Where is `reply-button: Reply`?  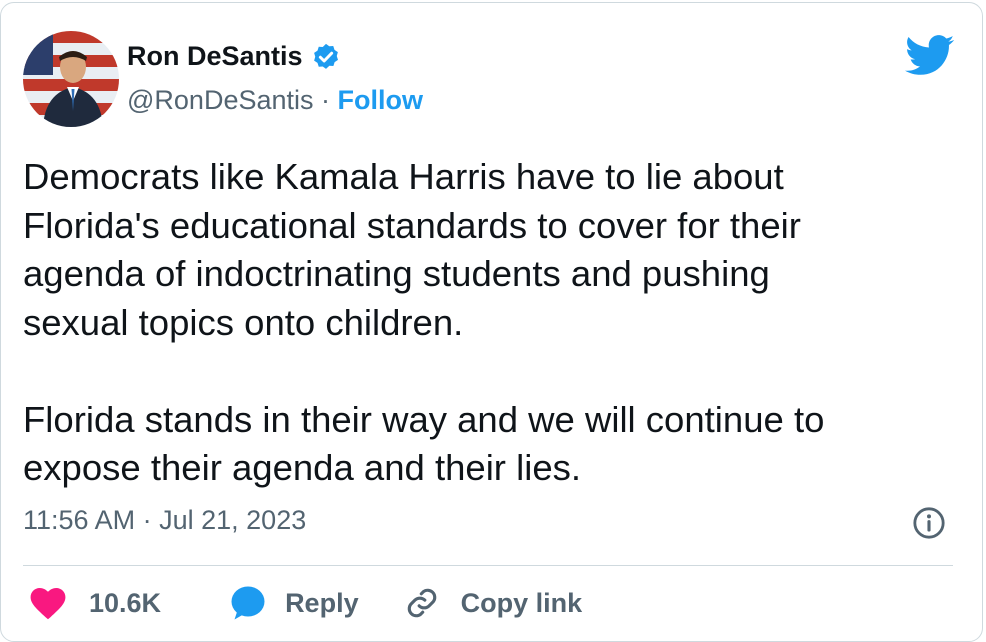
reply-button: Reply is located at coordinates (260, 603).